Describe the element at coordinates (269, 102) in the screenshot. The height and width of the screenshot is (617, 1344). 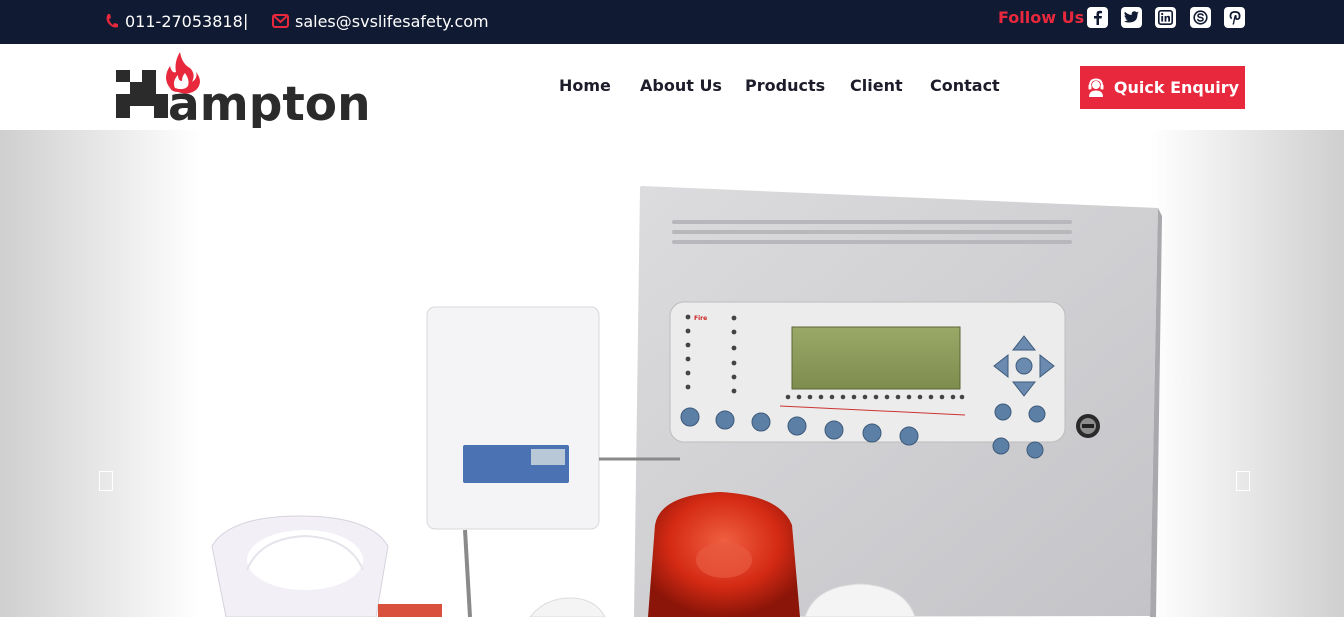
I see `logo-wordmark: ampton` at that location.